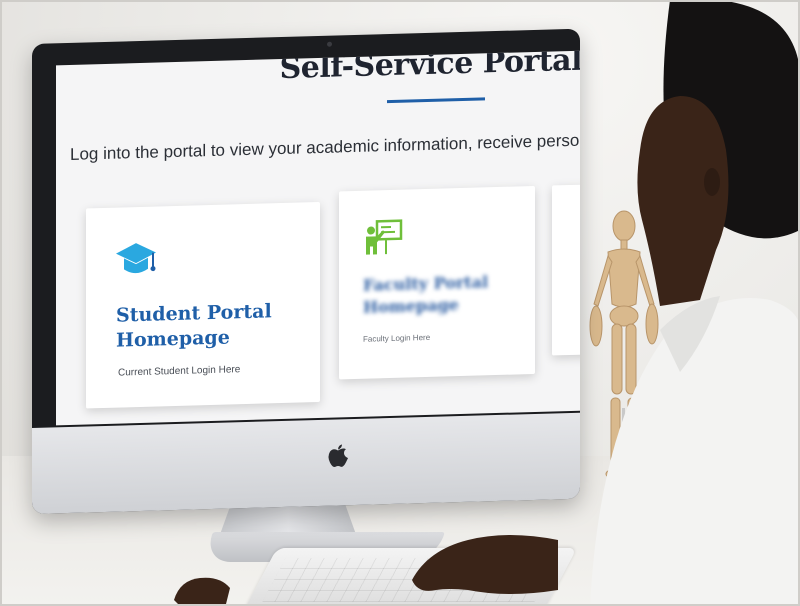  Describe the element at coordinates (329, 44) in the screenshot. I see `webcam-dot` at that location.